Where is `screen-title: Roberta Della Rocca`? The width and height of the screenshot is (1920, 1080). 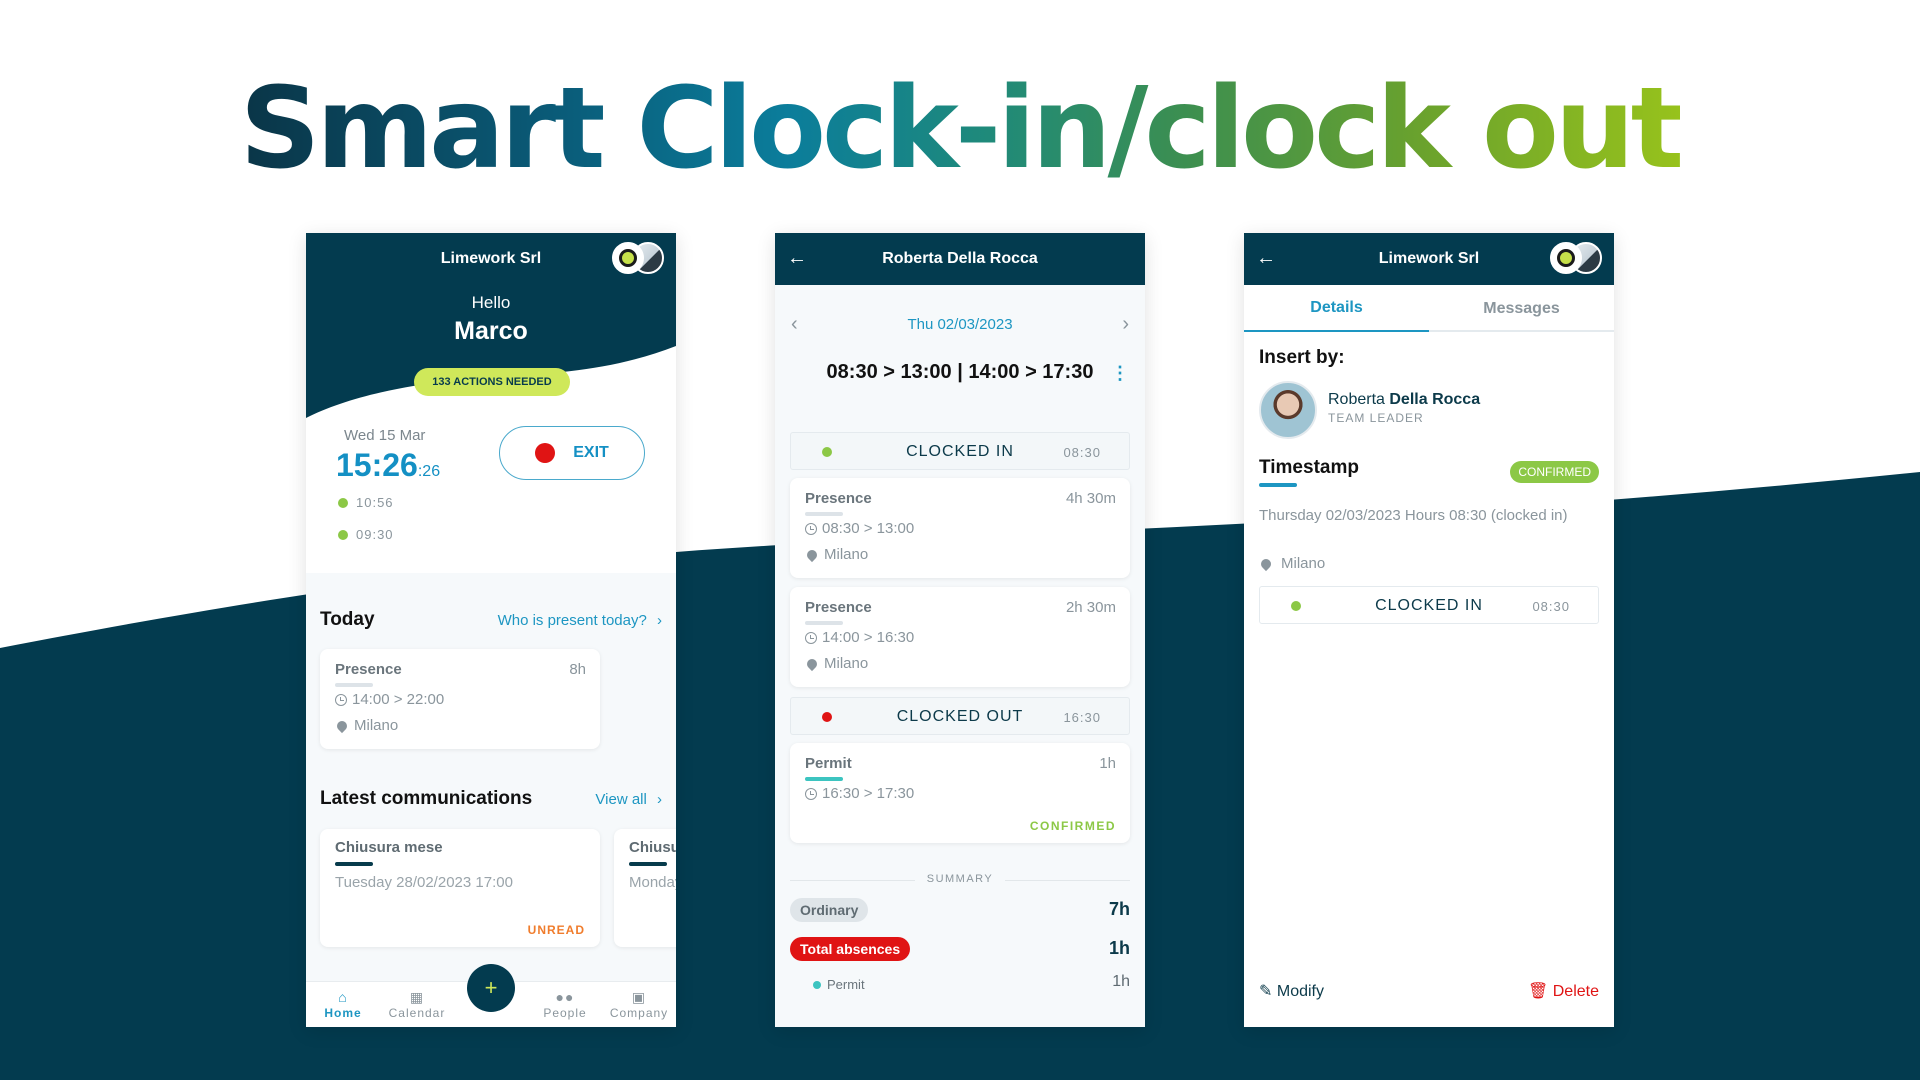 screen-title: Roberta Della Rocca is located at coordinates (960, 258).